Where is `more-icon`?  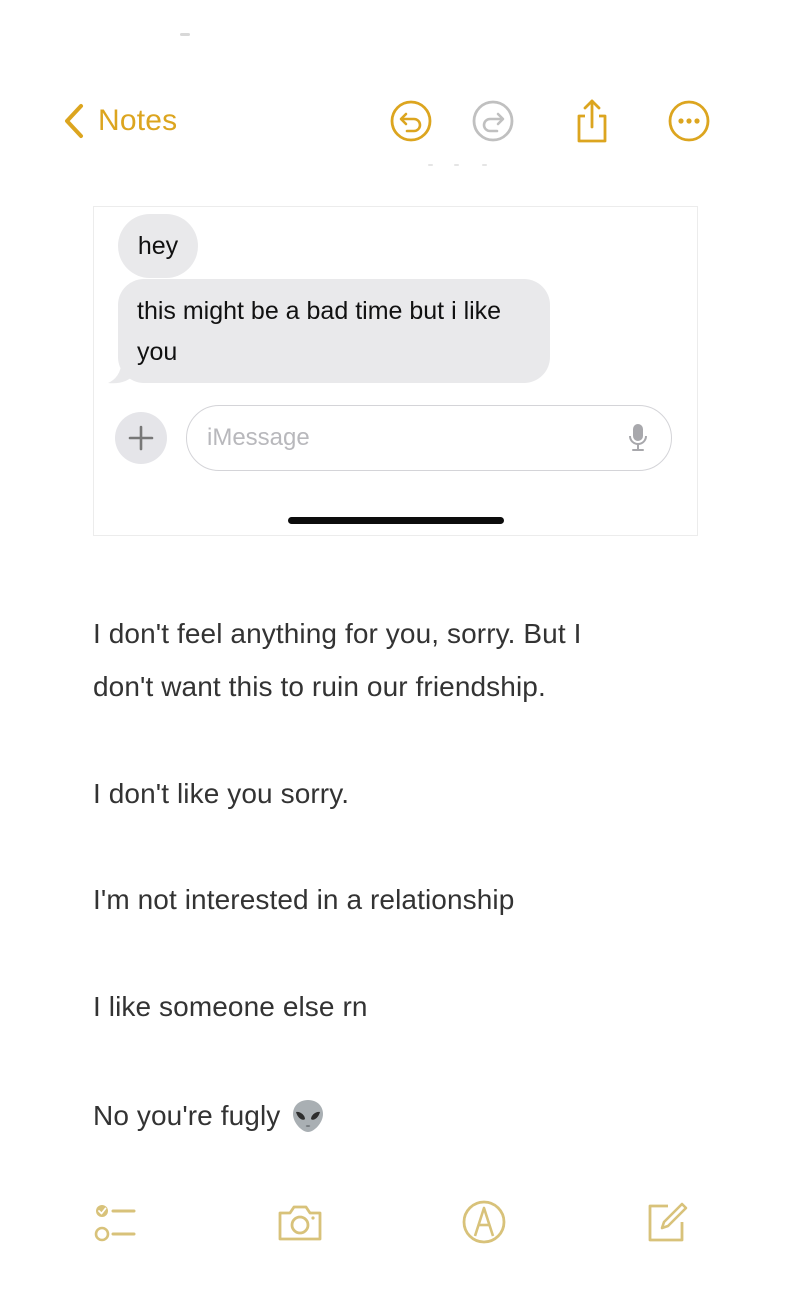 more-icon is located at coordinates (689, 121).